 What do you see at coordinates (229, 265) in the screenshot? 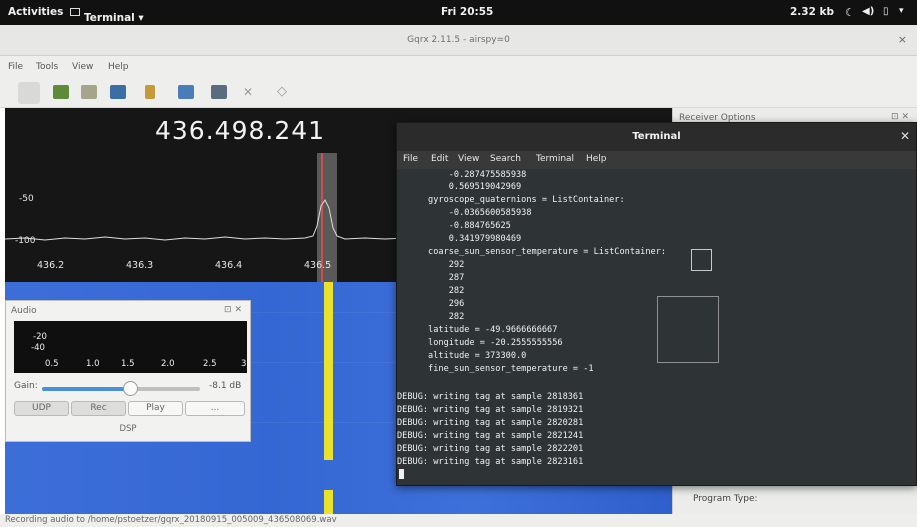
I see `x-tick: 436.4` at bounding box center [229, 265].